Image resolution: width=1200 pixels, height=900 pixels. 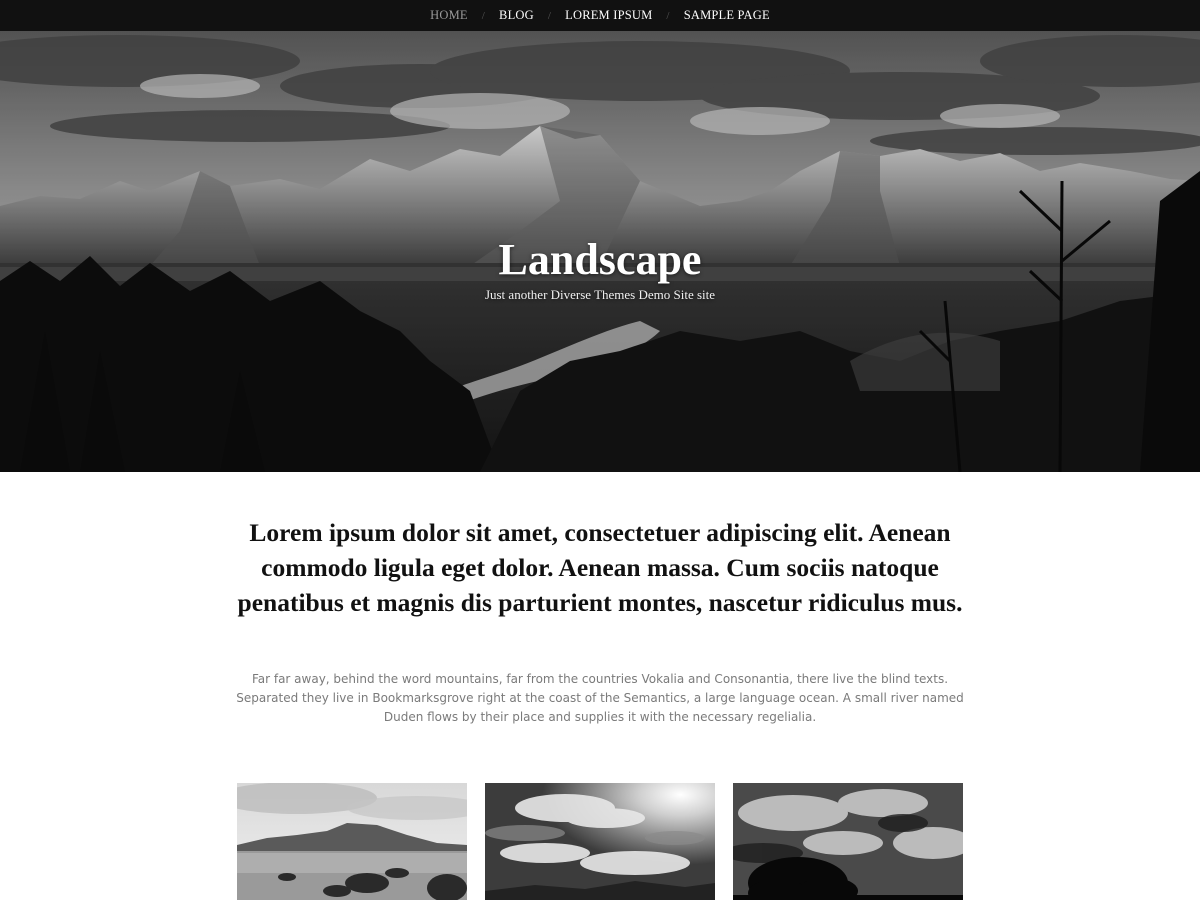 What do you see at coordinates (608, 15) in the screenshot?
I see `nav-item-lorem-ipsum: LOREM IPSUM` at bounding box center [608, 15].